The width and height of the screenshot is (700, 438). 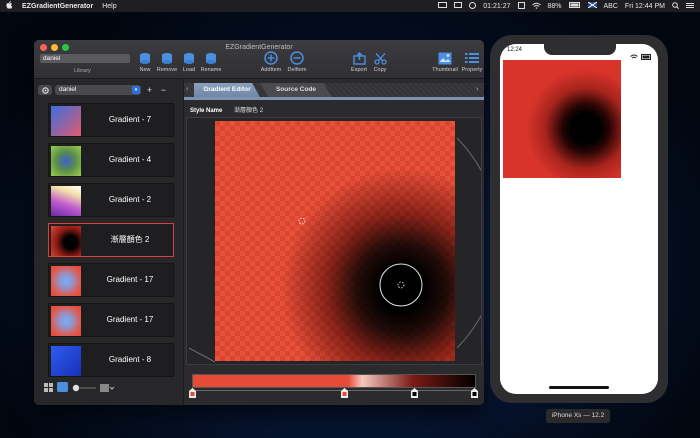 What do you see at coordinates (676, 6) in the screenshot?
I see `search-icon` at bounding box center [676, 6].